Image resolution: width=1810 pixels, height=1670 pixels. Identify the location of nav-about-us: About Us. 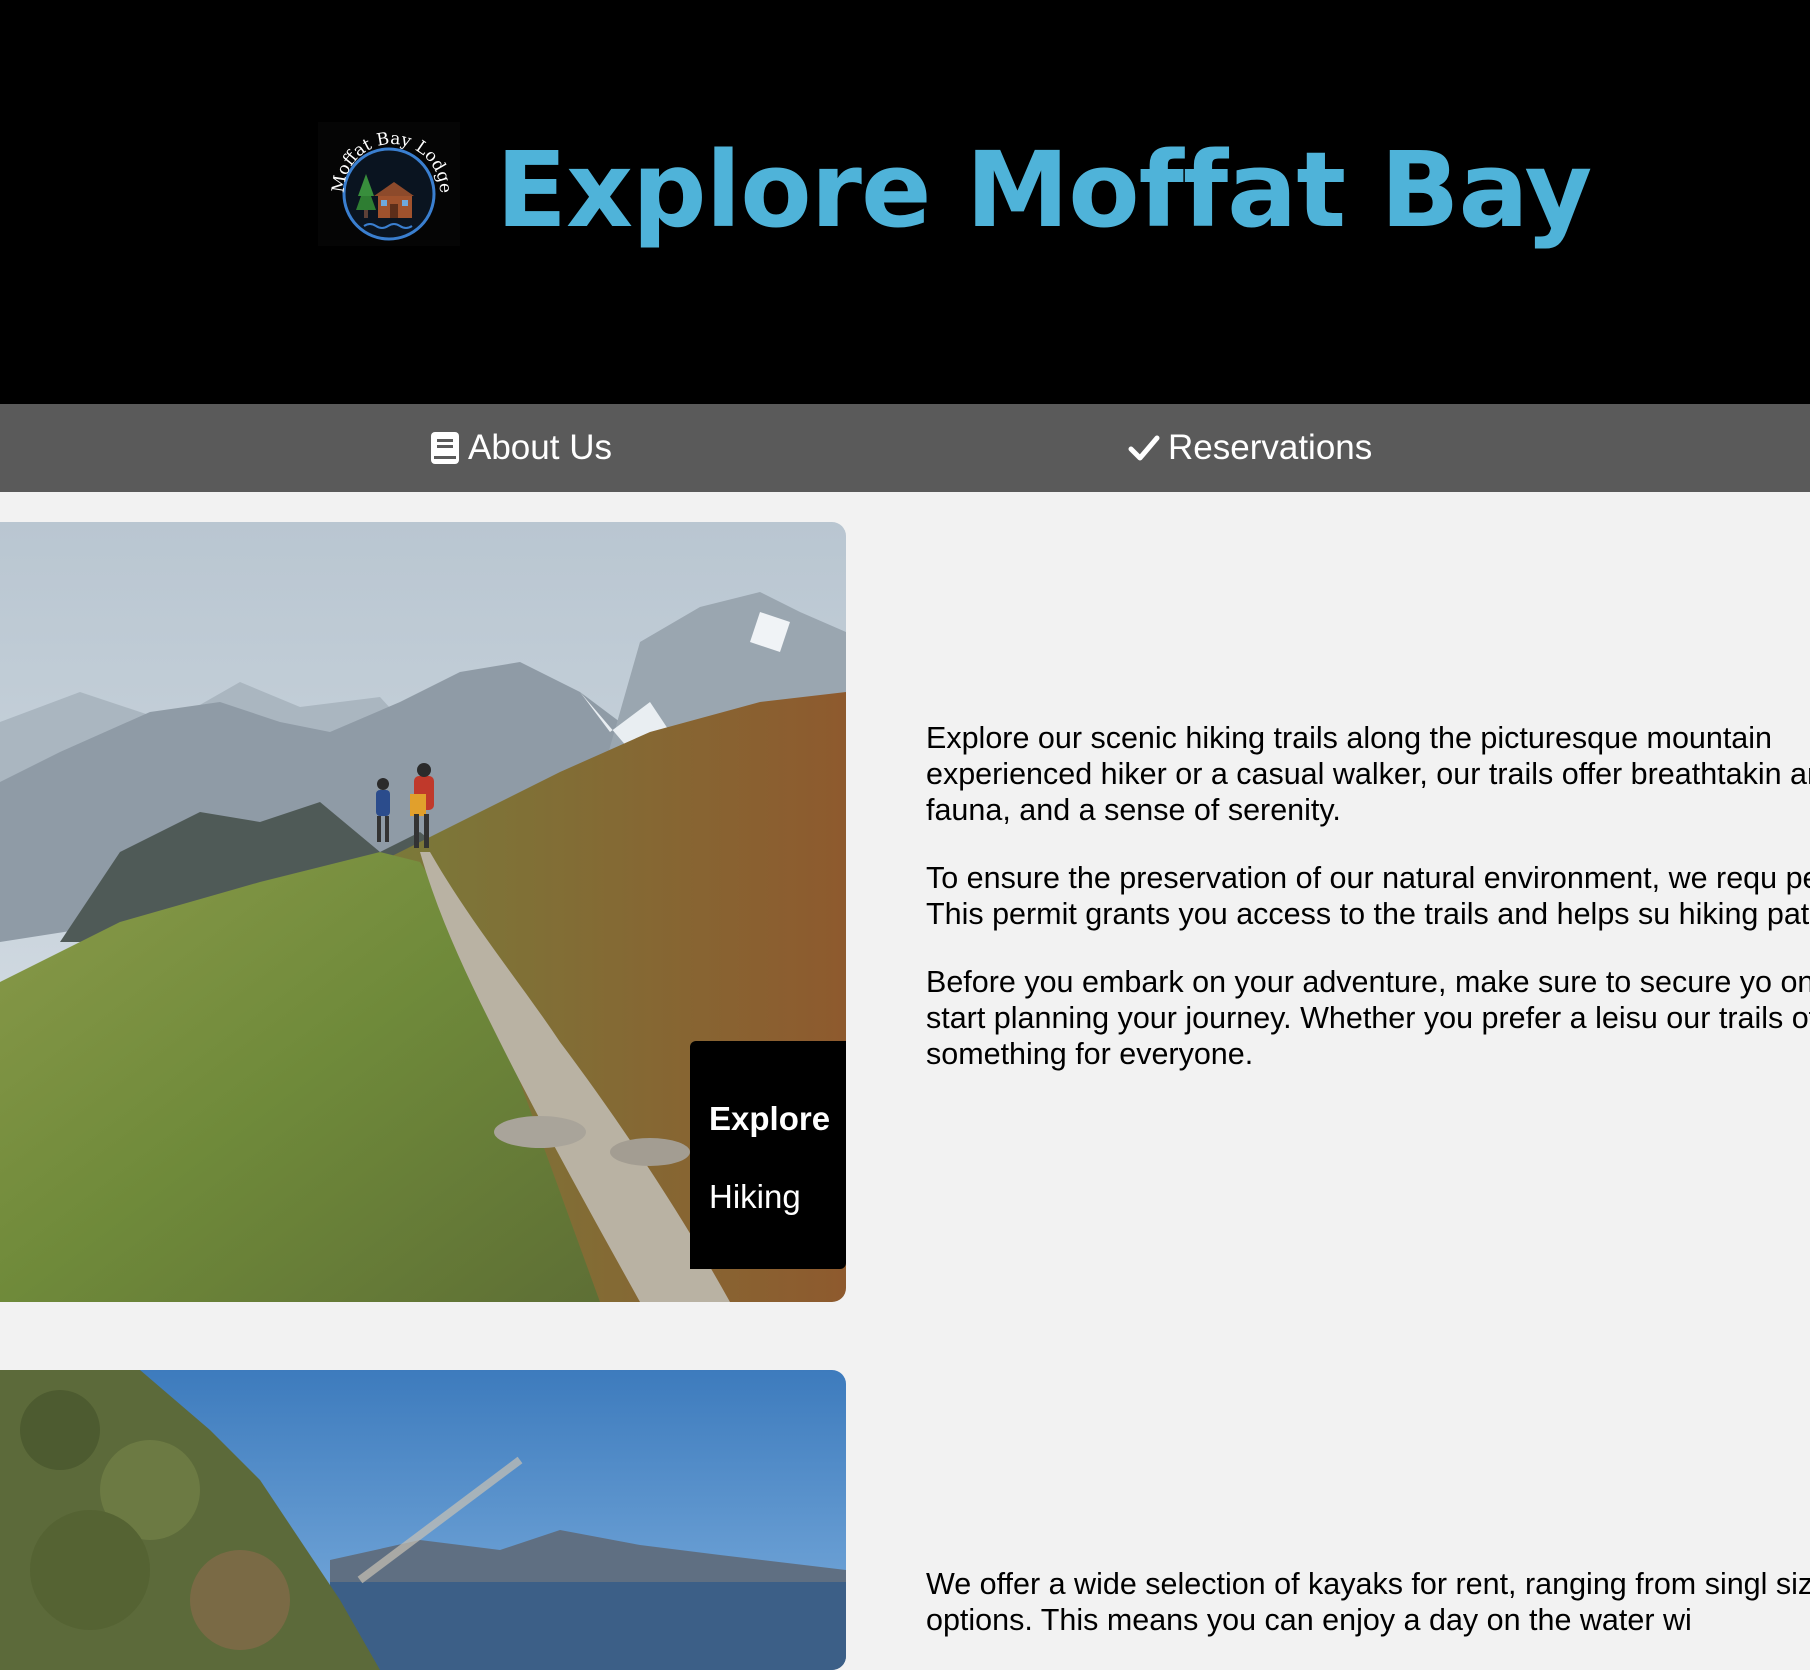
(521, 448).